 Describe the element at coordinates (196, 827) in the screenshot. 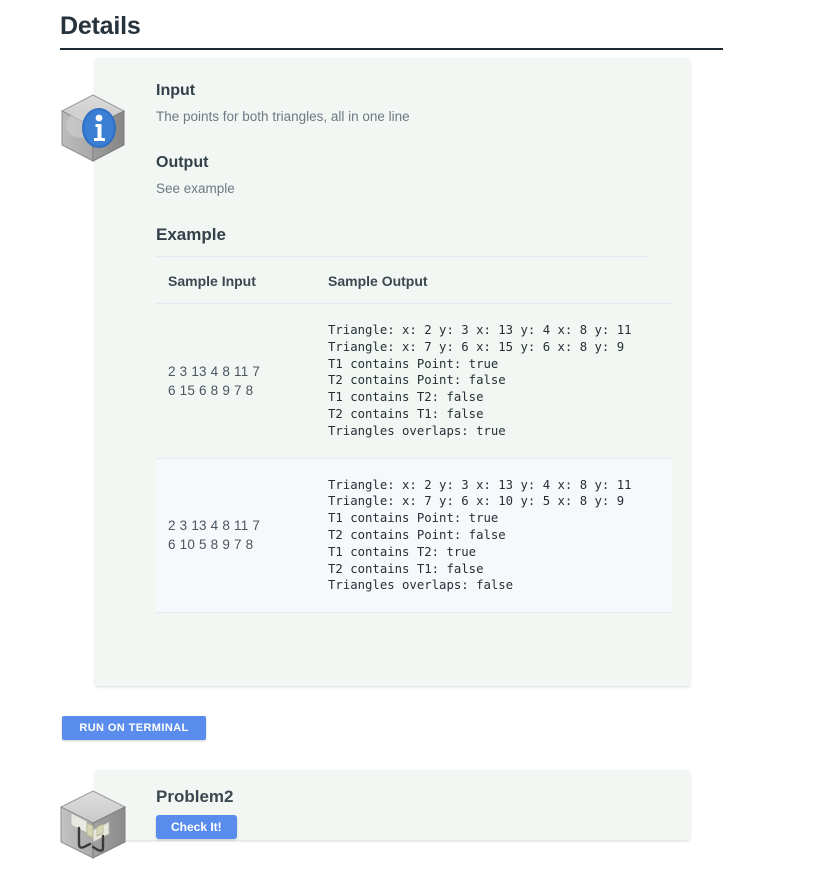

I see `check-it-button: Check It!` at that location.